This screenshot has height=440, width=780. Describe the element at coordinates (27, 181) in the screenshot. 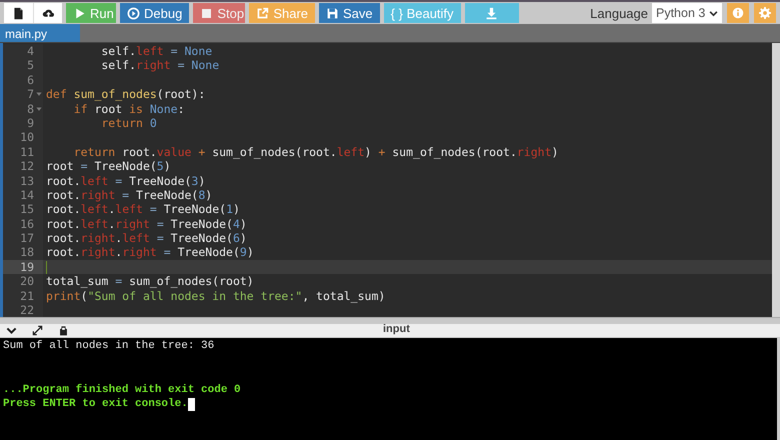

I see `line-number: 13` at that location.